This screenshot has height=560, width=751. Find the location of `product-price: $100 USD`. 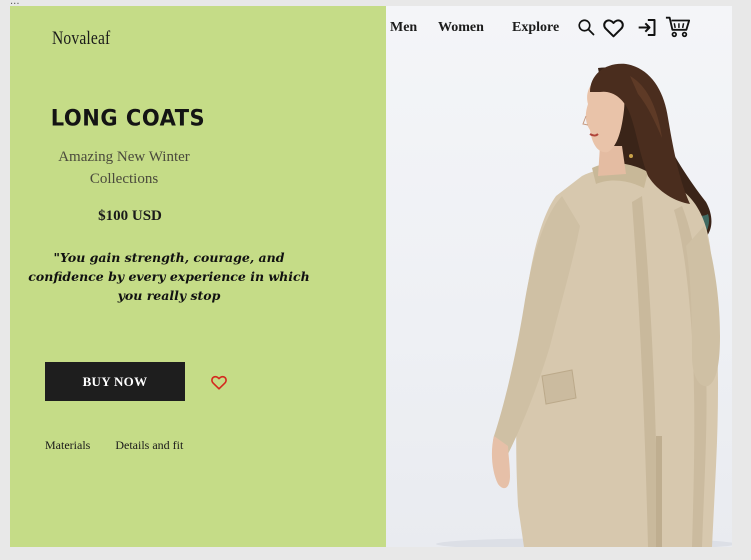

product-price: $100 USD is located at coordinates (130, 216).